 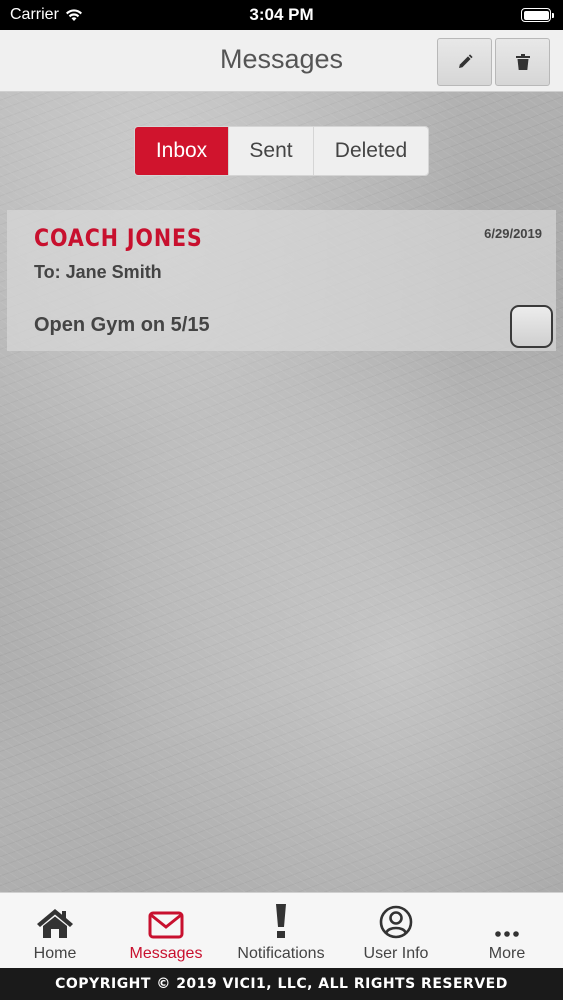 What do you see at coordinates (271, 151) in the screenshot?
I see `segment-sent: Sent` at bounding box center [271, 151].